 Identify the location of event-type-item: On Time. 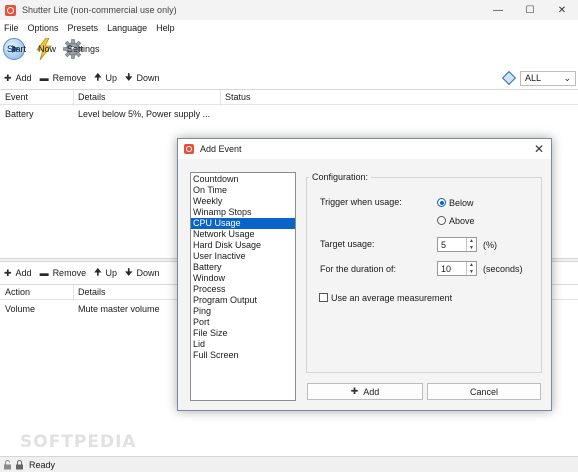
(243, 190).